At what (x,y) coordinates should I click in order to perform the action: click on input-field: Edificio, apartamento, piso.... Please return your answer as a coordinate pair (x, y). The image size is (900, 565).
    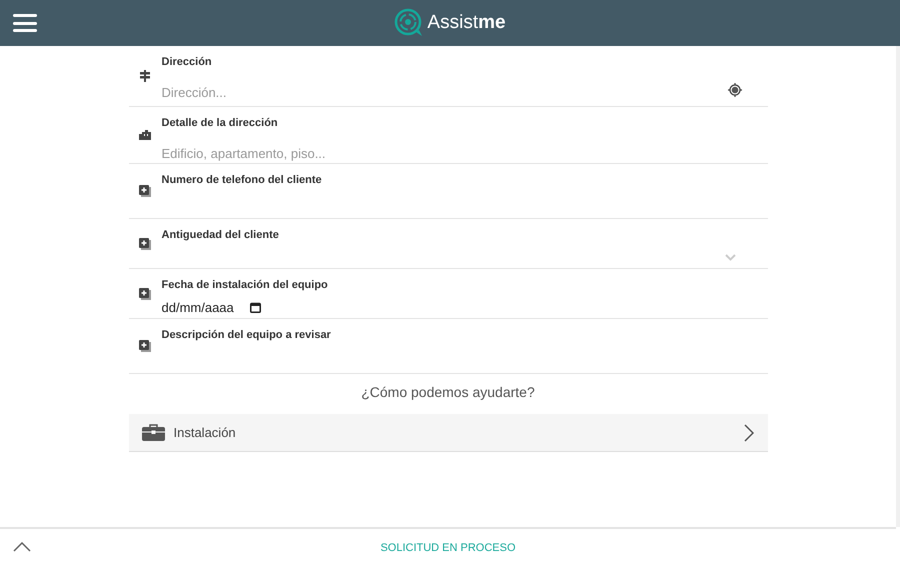
    Looking at the image, I should click on (459, 153).